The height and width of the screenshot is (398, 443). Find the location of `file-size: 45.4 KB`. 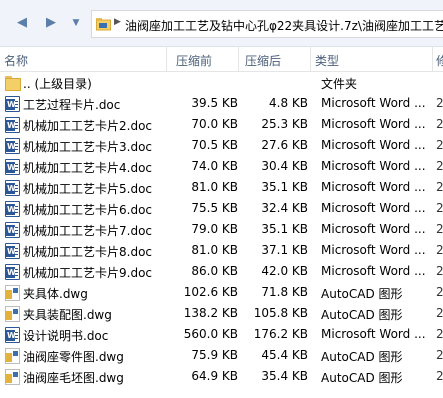

file-size: 45.4 KB is located at coordinates (284, 355).